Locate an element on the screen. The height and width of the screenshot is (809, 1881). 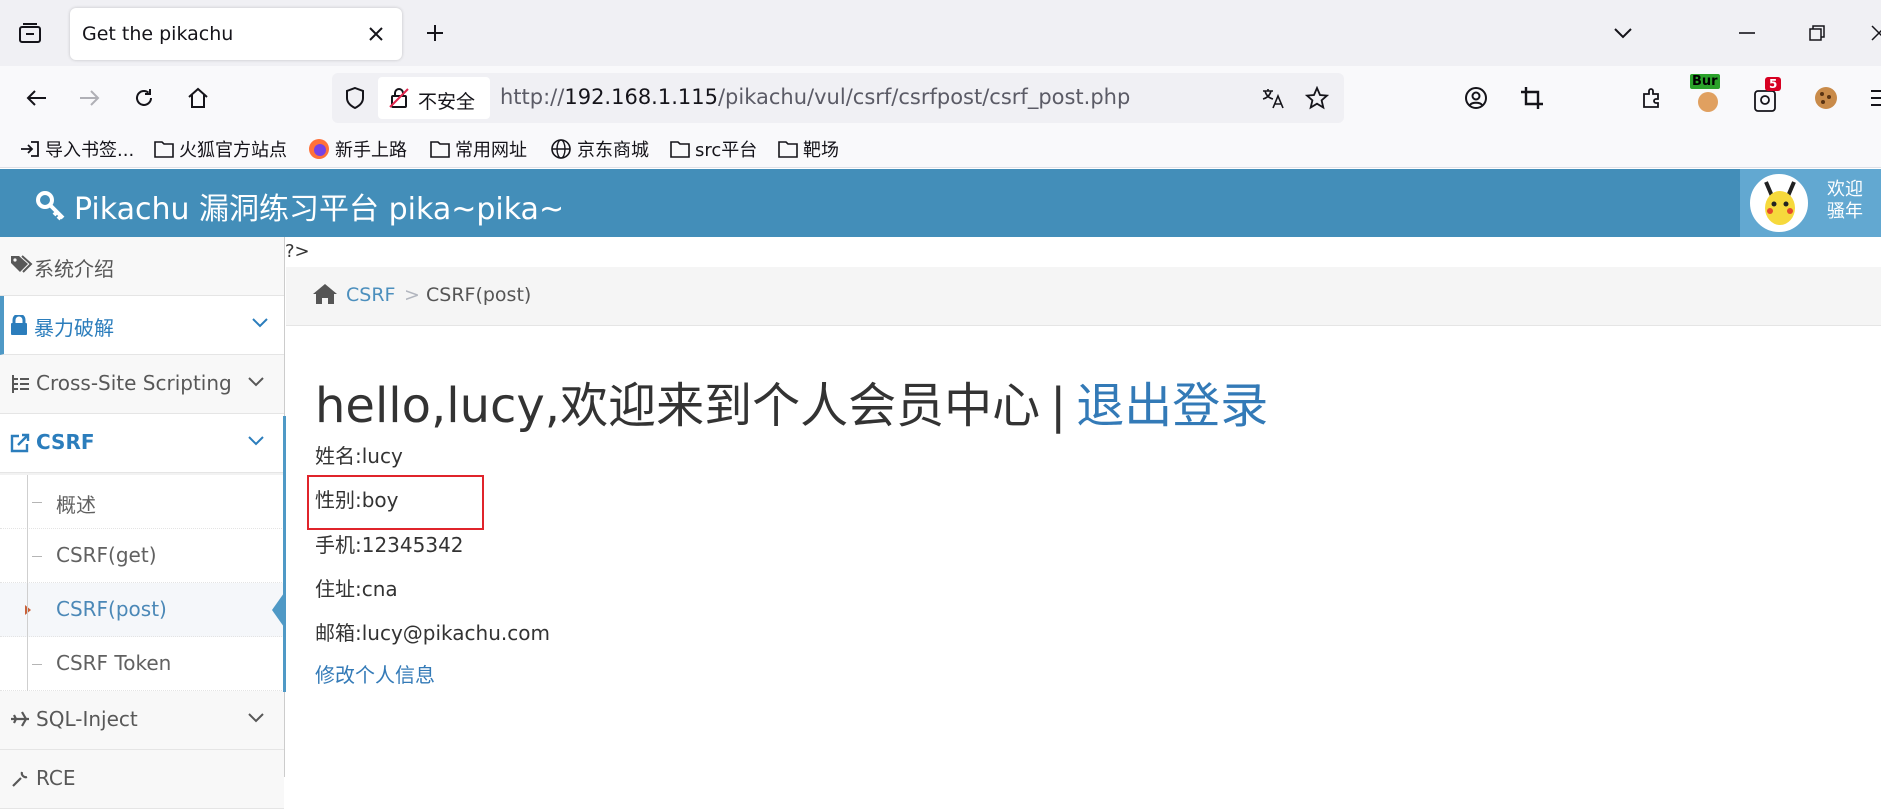
wrench-icon is located at coordinates (20, 779).